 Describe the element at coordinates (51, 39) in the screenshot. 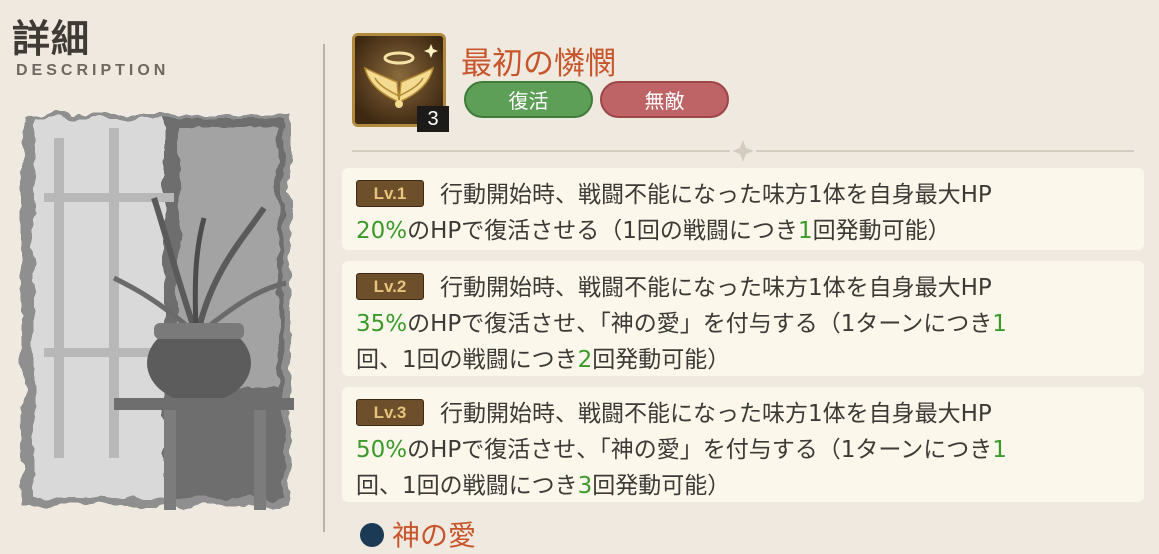

I see `page-title: 詳細` at that location.